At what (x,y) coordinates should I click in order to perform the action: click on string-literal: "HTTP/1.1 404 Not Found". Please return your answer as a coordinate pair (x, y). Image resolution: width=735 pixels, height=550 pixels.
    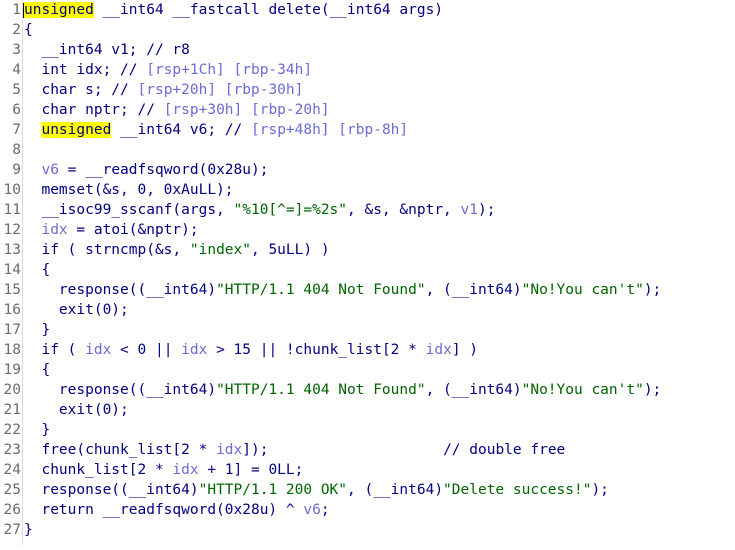
    Looking at the image, I should click on (321, 290).